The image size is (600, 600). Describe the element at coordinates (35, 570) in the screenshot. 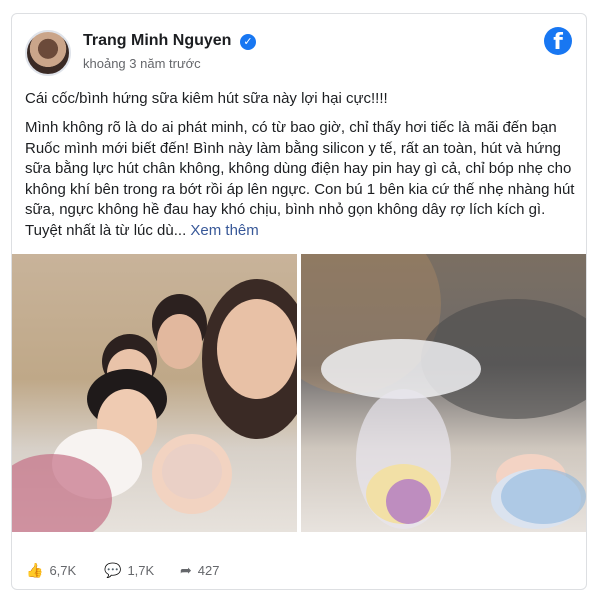

I see `thumbs-up-icon: 👍` at that location.